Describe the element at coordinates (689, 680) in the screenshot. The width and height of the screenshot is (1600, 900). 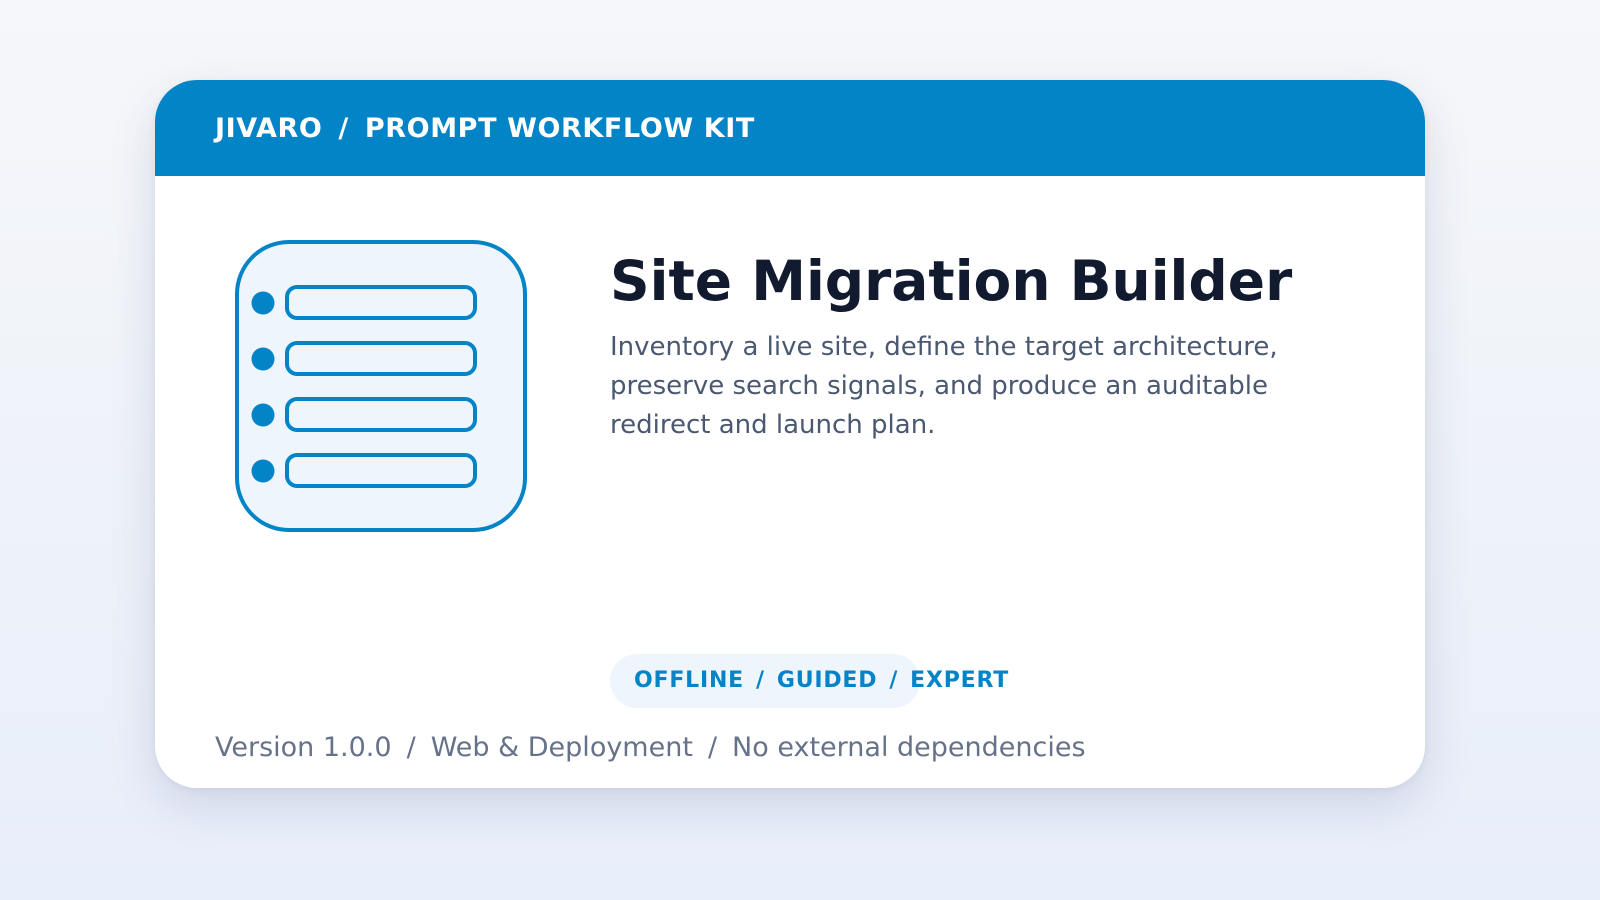
I see `tag-offline: OFFLINE` at that location.